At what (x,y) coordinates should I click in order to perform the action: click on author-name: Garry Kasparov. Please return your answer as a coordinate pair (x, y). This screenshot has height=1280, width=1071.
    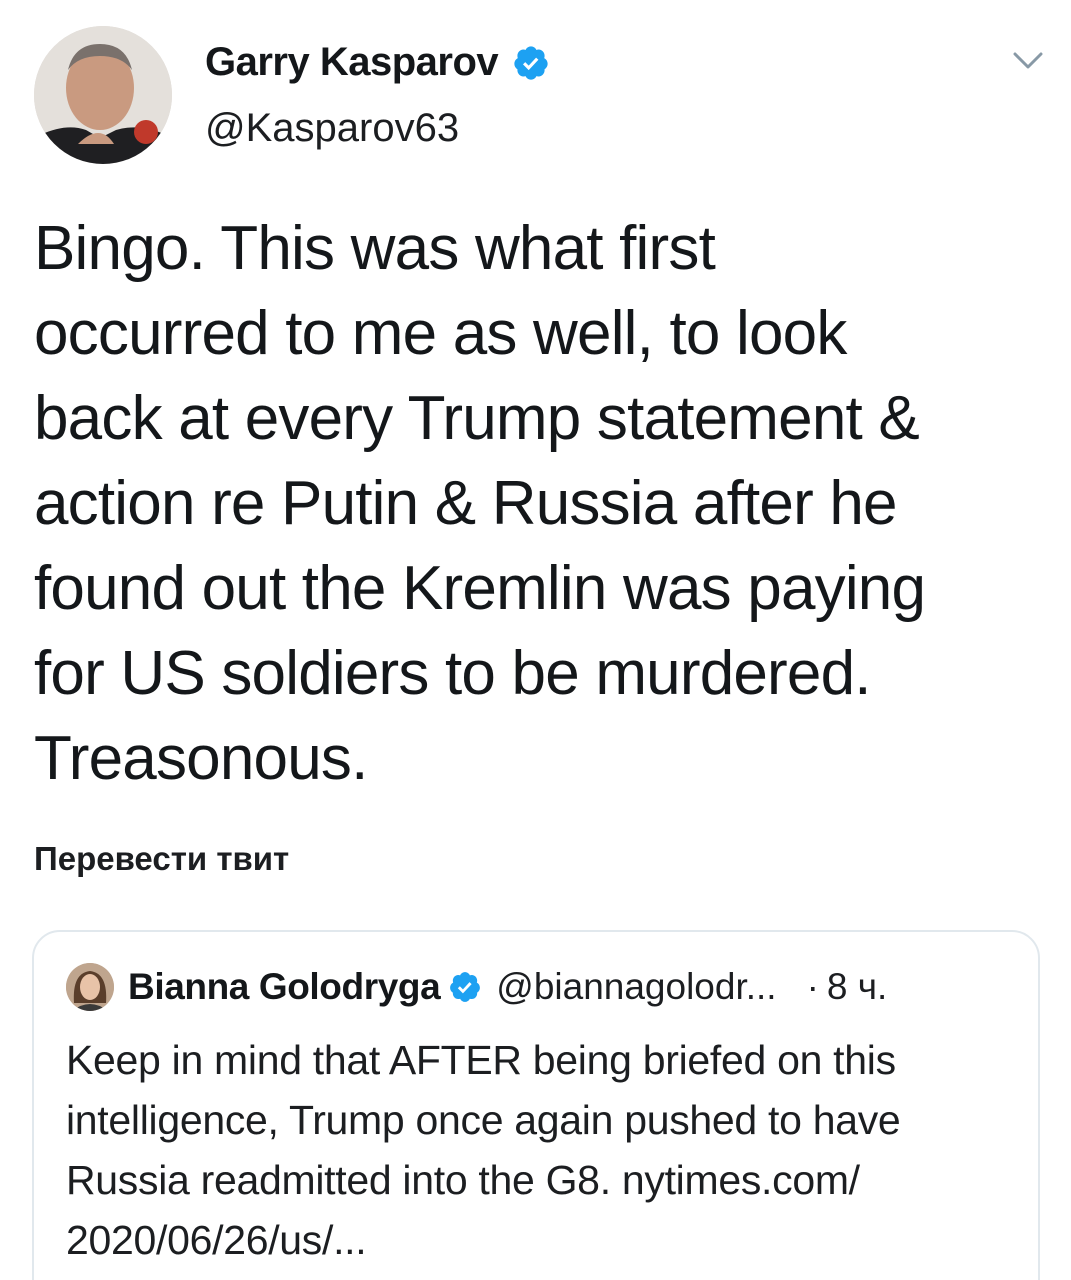
    Looking at the image, I should click on (352, 62).